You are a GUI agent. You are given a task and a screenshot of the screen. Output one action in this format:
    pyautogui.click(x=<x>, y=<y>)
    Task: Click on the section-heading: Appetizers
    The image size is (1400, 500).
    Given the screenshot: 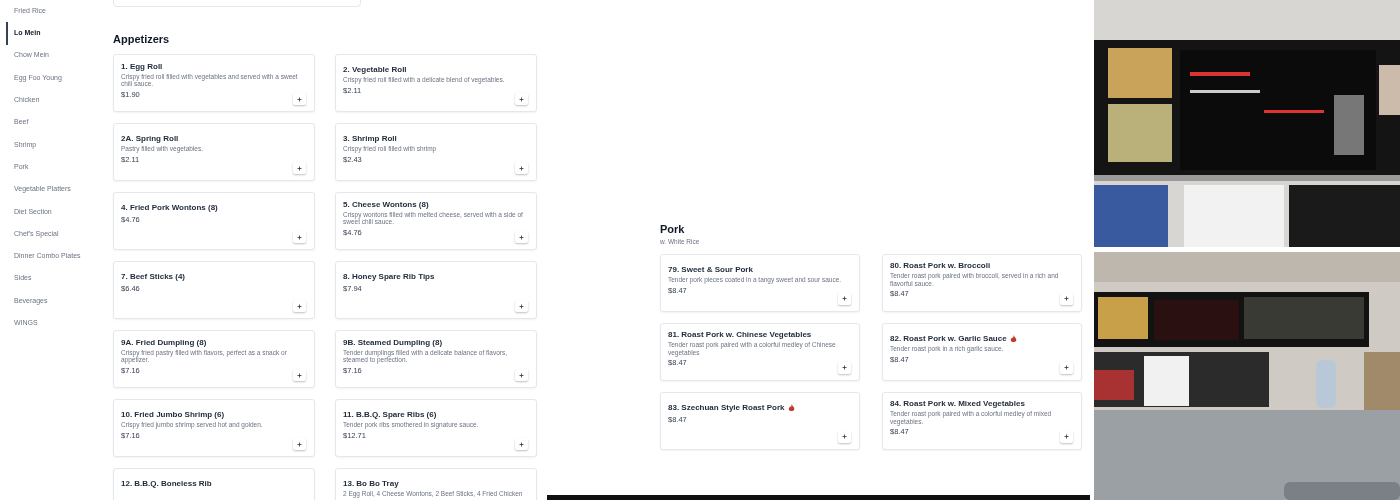 What is the action you would take?
    pyautogui.click(x=142, y=39)
    